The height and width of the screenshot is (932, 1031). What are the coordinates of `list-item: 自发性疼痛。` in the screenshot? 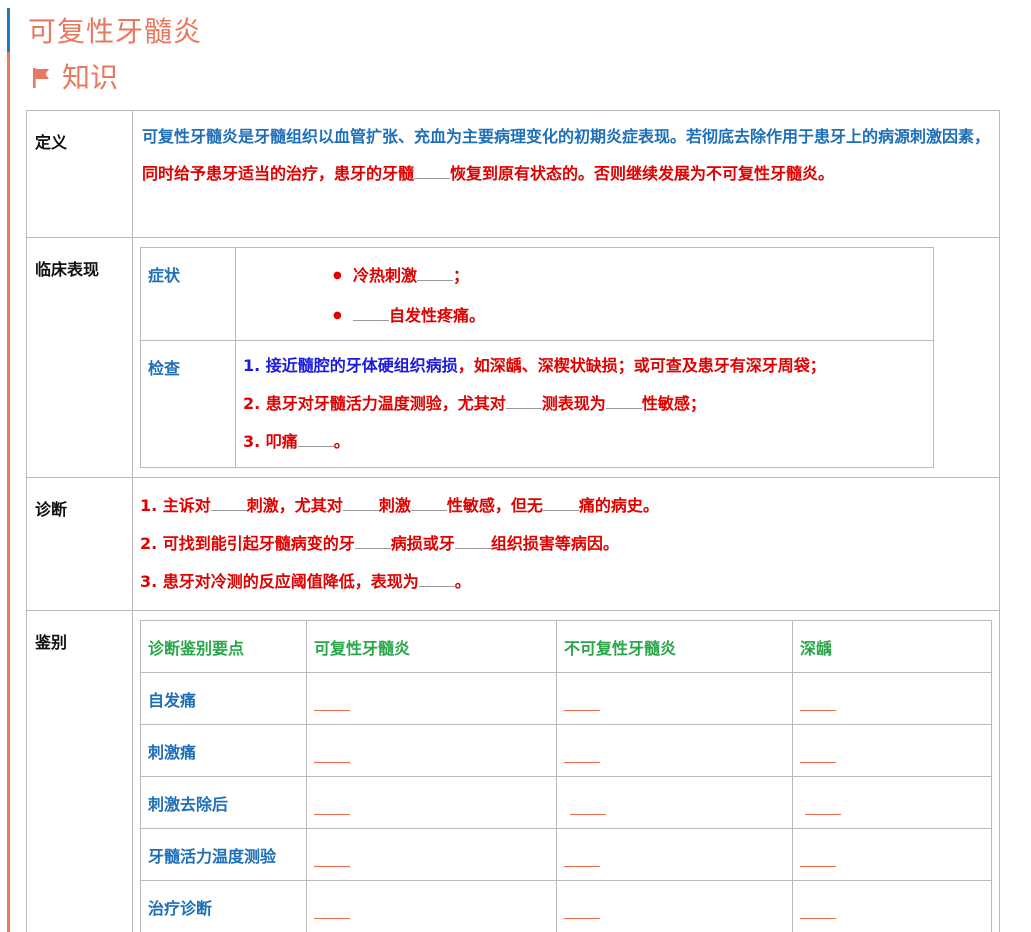 It's located at (633, 316).